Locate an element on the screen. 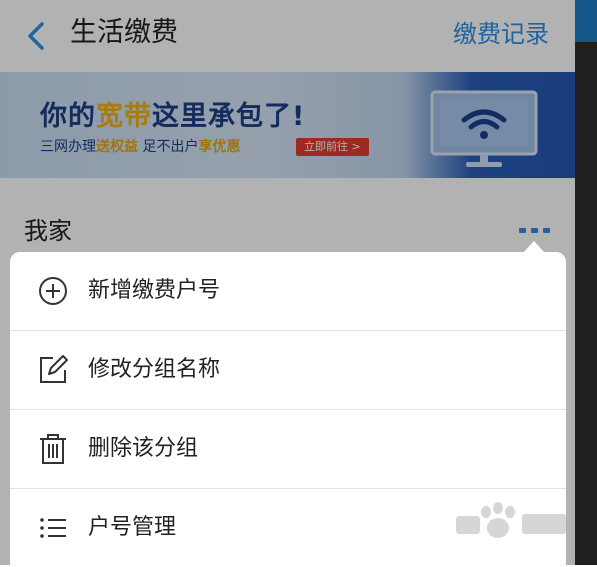 The height and width of the screenshot is (567, 597). plus-circle-icon is located at coordinates (53, 291).